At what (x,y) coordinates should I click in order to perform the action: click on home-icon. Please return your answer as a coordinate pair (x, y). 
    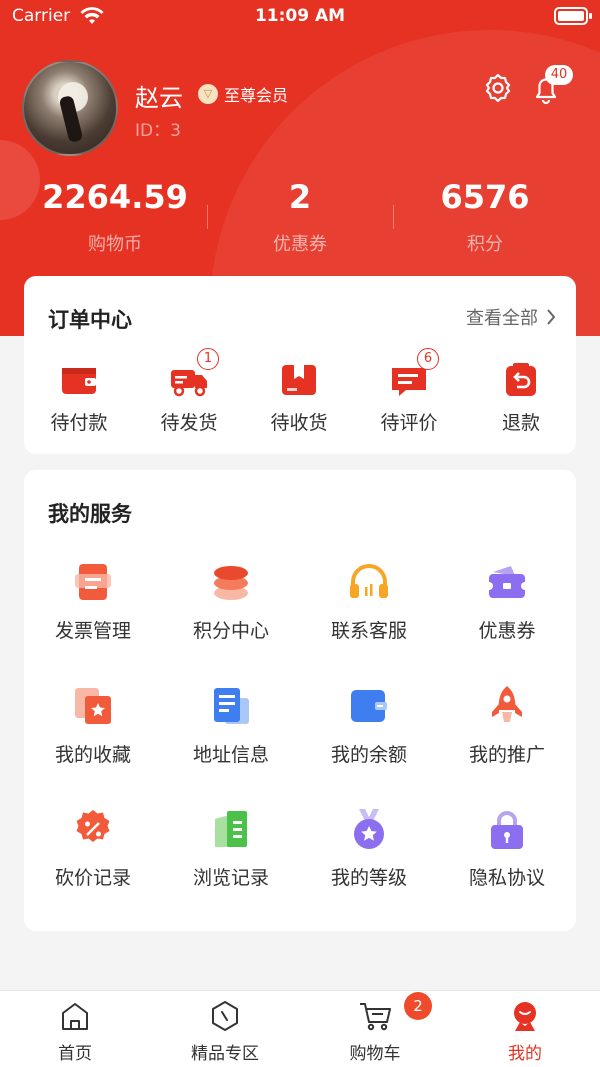
    Looking at the image, I should click on (75, 1016).